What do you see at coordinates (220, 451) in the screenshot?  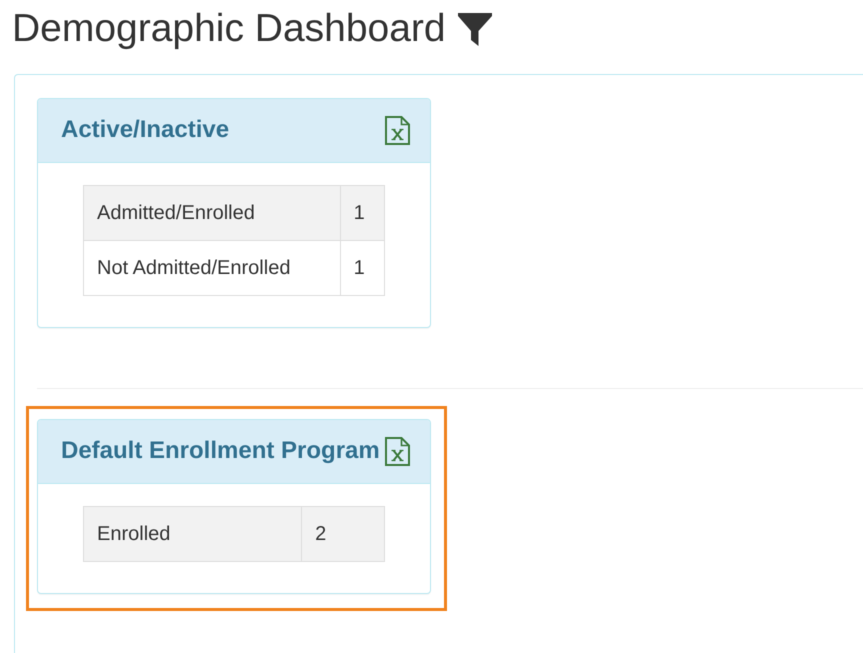 I see `card-title: Default Enrollment Program` at bounding box center [220, 451].